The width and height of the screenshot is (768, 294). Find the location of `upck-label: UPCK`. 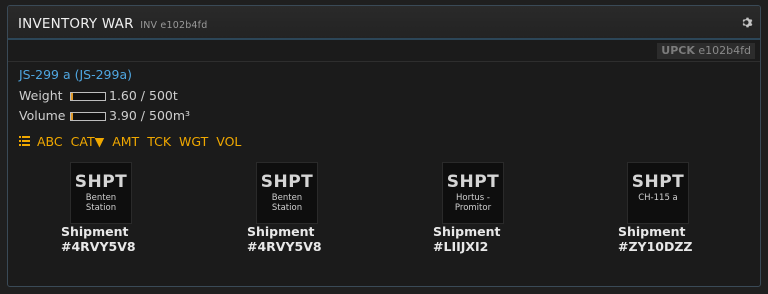

upck-label: UPCK is located at coordinates (678, 50).